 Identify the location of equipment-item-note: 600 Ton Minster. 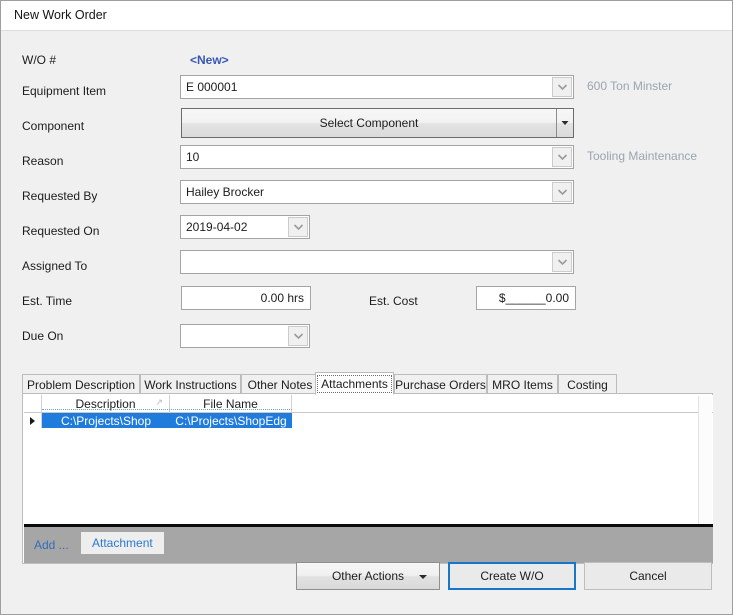
(630, 86).